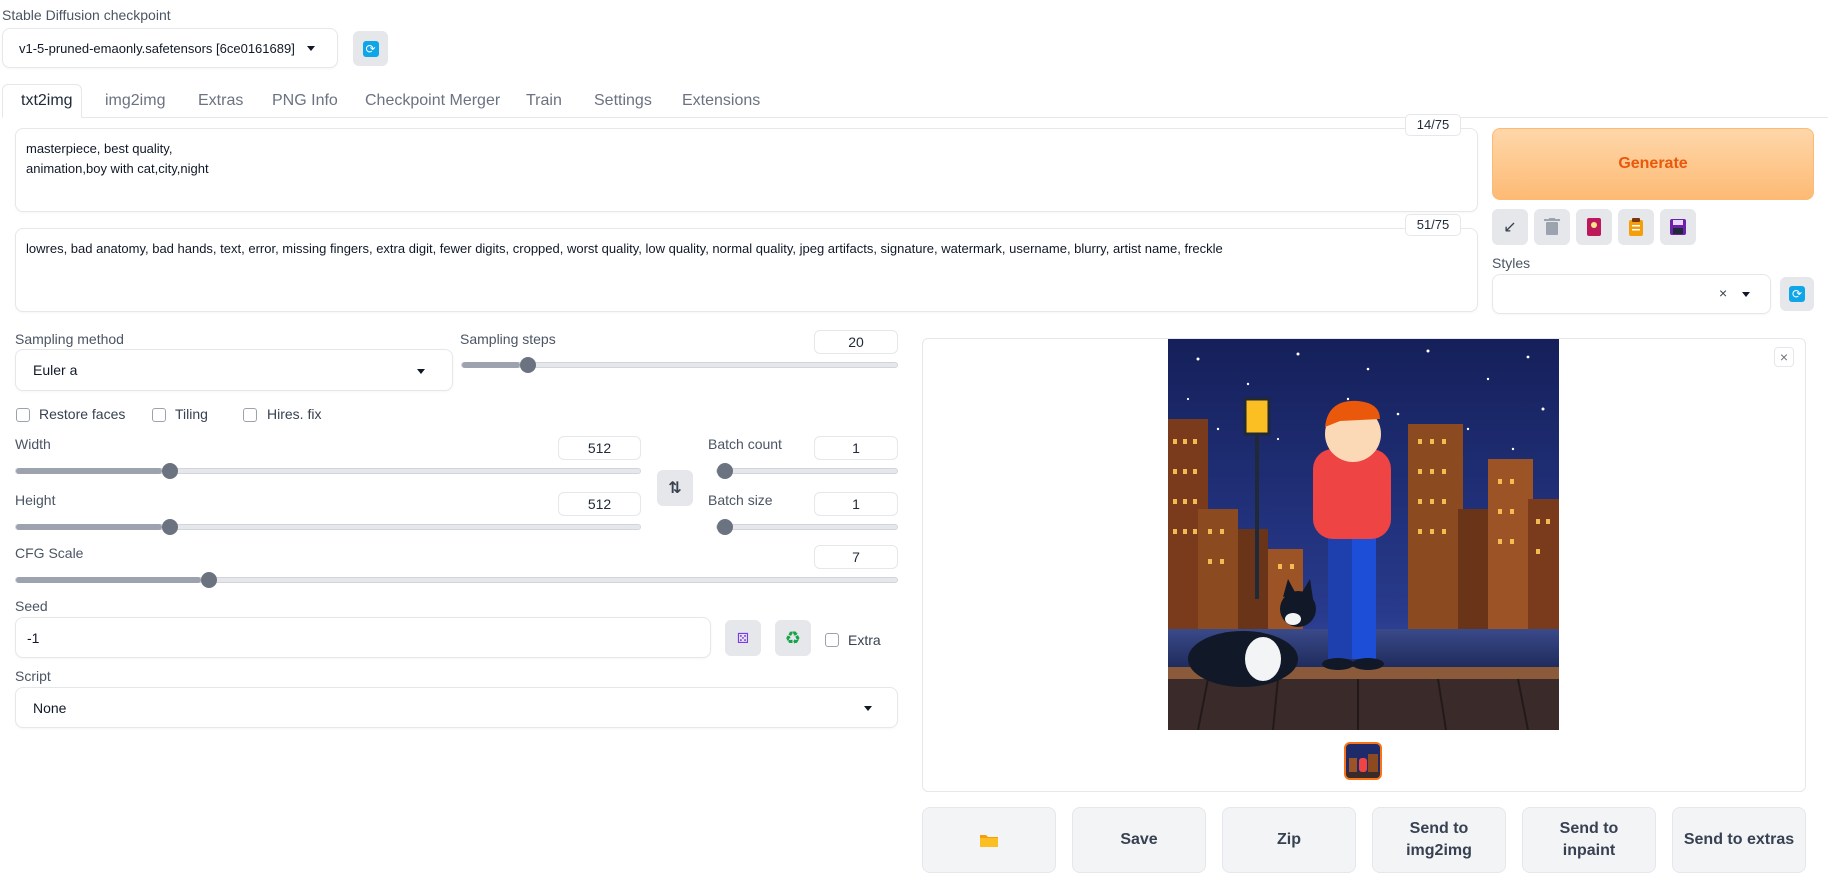 The image size is (1828, 879). What do you see at coordinates (234, 370) in the screenshot?
I see `sampling-method-dropdown: Euler a` at bounding box center [234, 370].